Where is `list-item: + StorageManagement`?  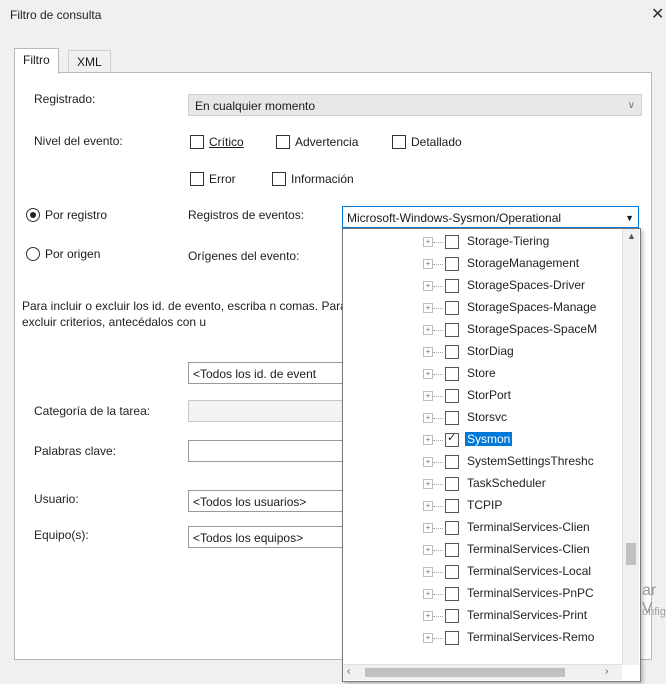 list-item: + StorageManagement is located at coordinates (483, 264).